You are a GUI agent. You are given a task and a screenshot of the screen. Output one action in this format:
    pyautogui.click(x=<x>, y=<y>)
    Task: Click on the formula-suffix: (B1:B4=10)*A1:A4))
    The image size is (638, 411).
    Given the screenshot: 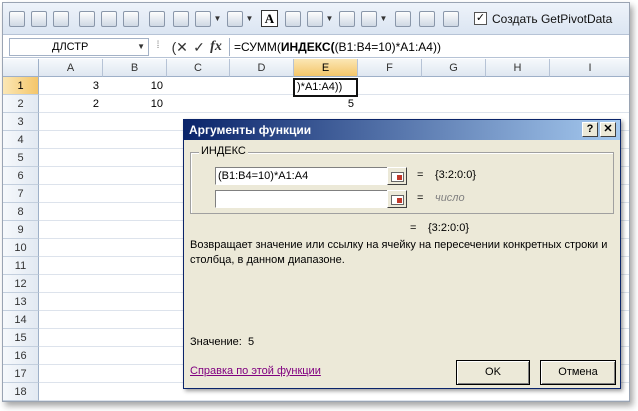 What is the action you would take?
    pyautogui.click(x=387, y=47)
    